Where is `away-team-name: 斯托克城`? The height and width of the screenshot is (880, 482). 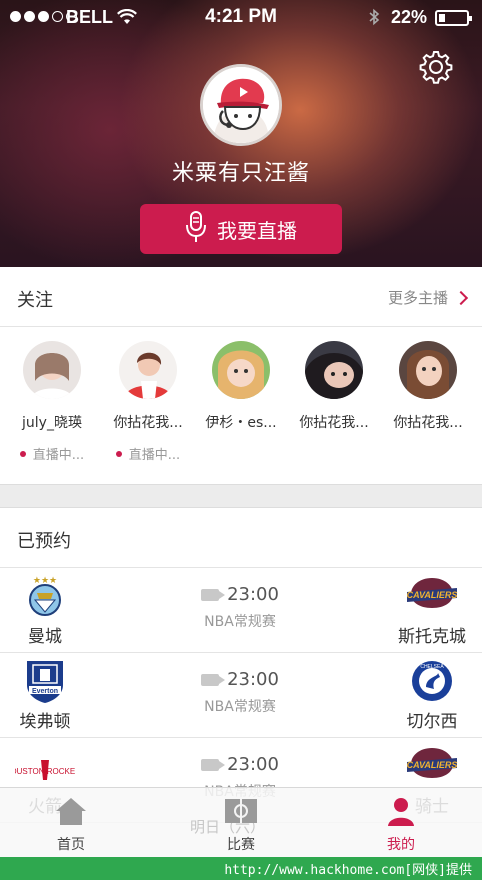 away-team-name: 斯托克城 is located at coordinates (432, 637).